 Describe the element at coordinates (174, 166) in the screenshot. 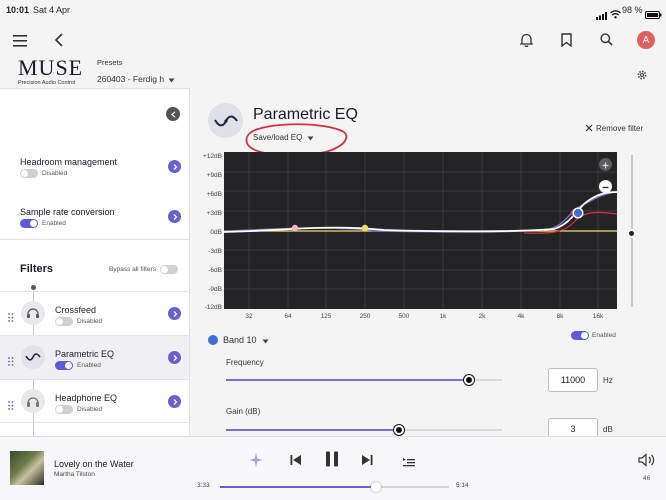

I see `headroom-chevron-icon` at that location.